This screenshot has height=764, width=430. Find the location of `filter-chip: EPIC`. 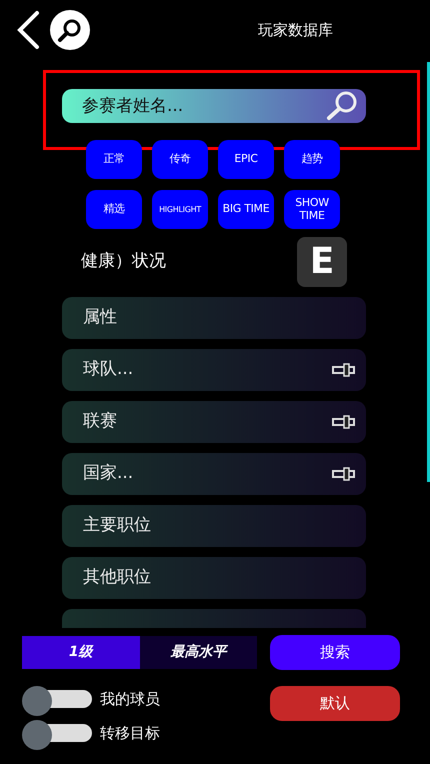

filter-chip: EPIC is located at coordinates (246, 159).